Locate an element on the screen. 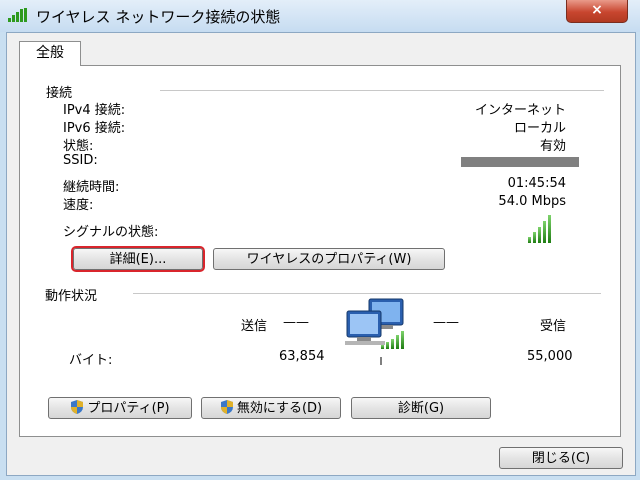 The height and width of the screenshot is (480, 640). bytes-label: バイト: is located at coordinates (91, 360).